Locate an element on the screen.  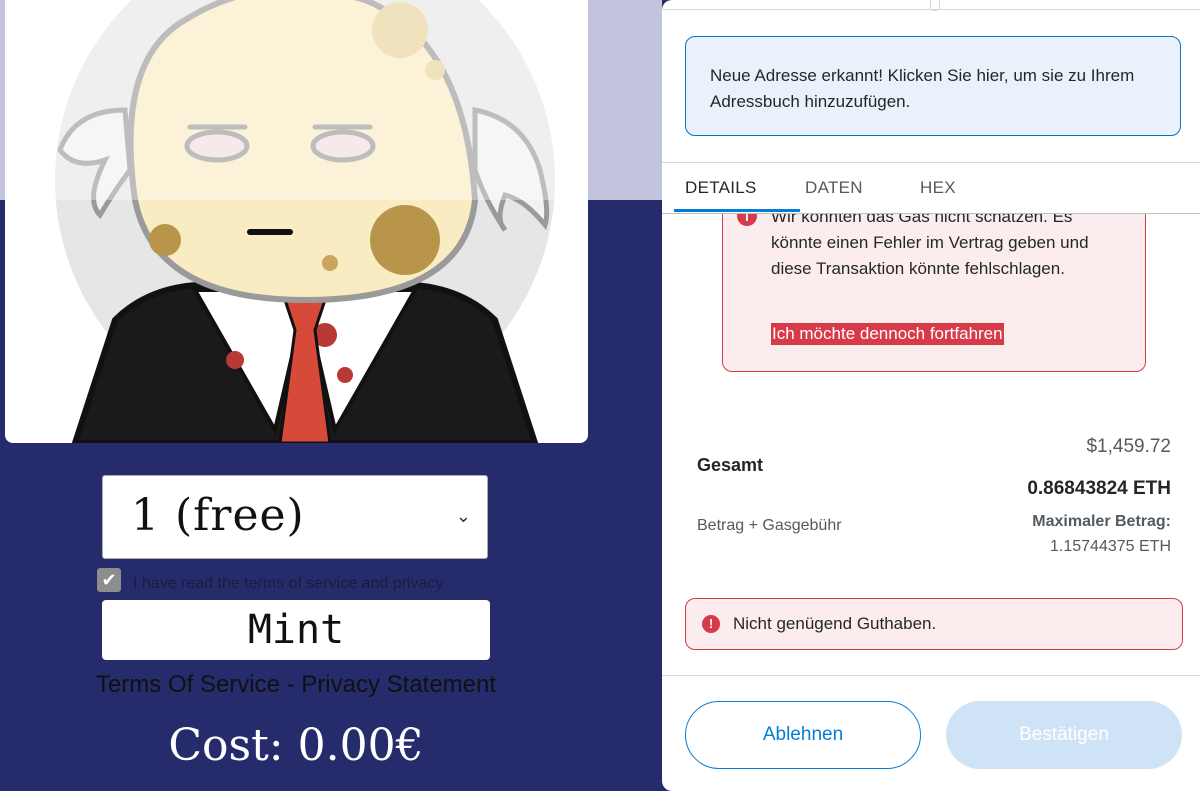
reject-button: Ablehnen is located at coordinates (803, 735).